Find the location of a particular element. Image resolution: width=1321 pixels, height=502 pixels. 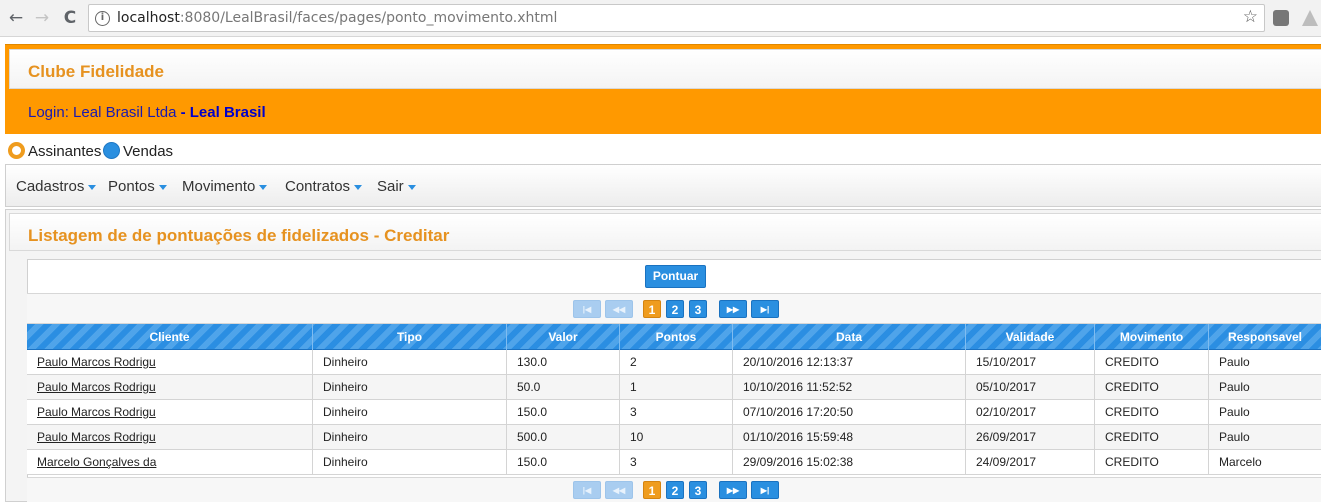

extension-icon is located at coordinates (1281, 18).